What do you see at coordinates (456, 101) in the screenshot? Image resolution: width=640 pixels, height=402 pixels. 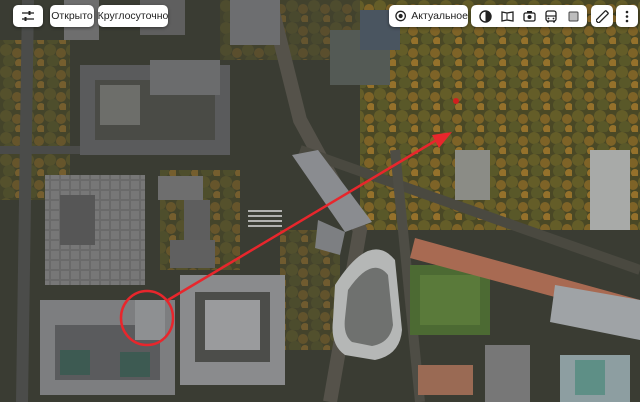 I see `place-marker-icon` at bounding box center [456, 101].